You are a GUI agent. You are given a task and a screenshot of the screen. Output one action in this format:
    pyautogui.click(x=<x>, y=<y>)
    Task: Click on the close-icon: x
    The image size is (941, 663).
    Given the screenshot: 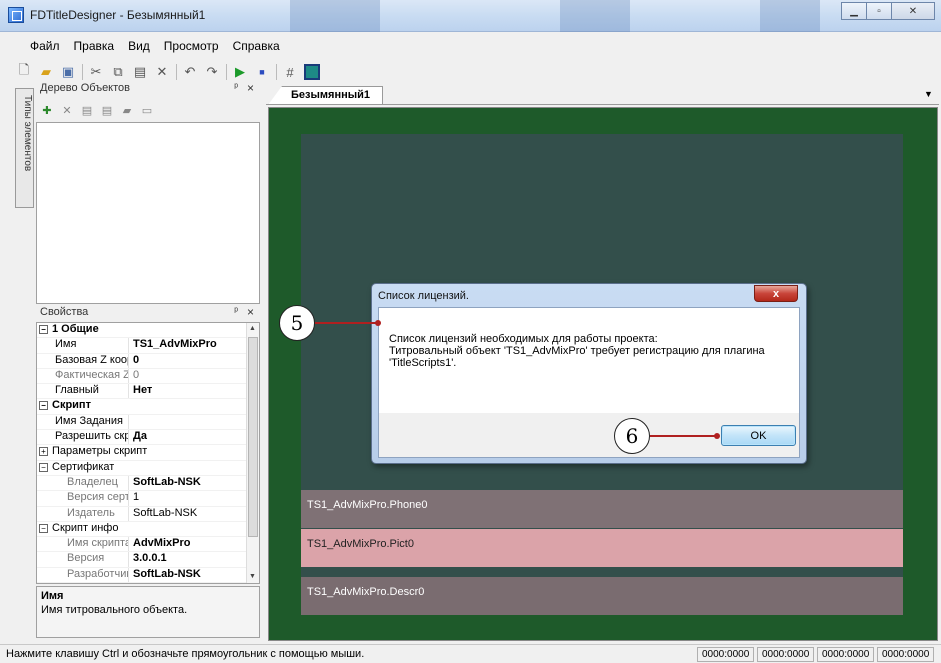 What is the action you would take?
    pyautogui.click(x=776, y=293)
    